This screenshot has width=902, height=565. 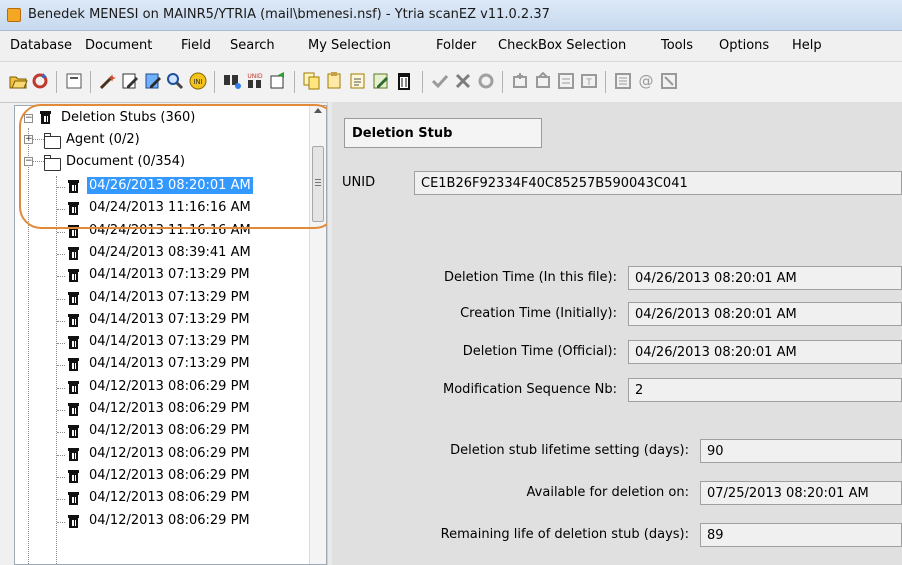 I want to click on find-icon, so click(x=232, y=81).